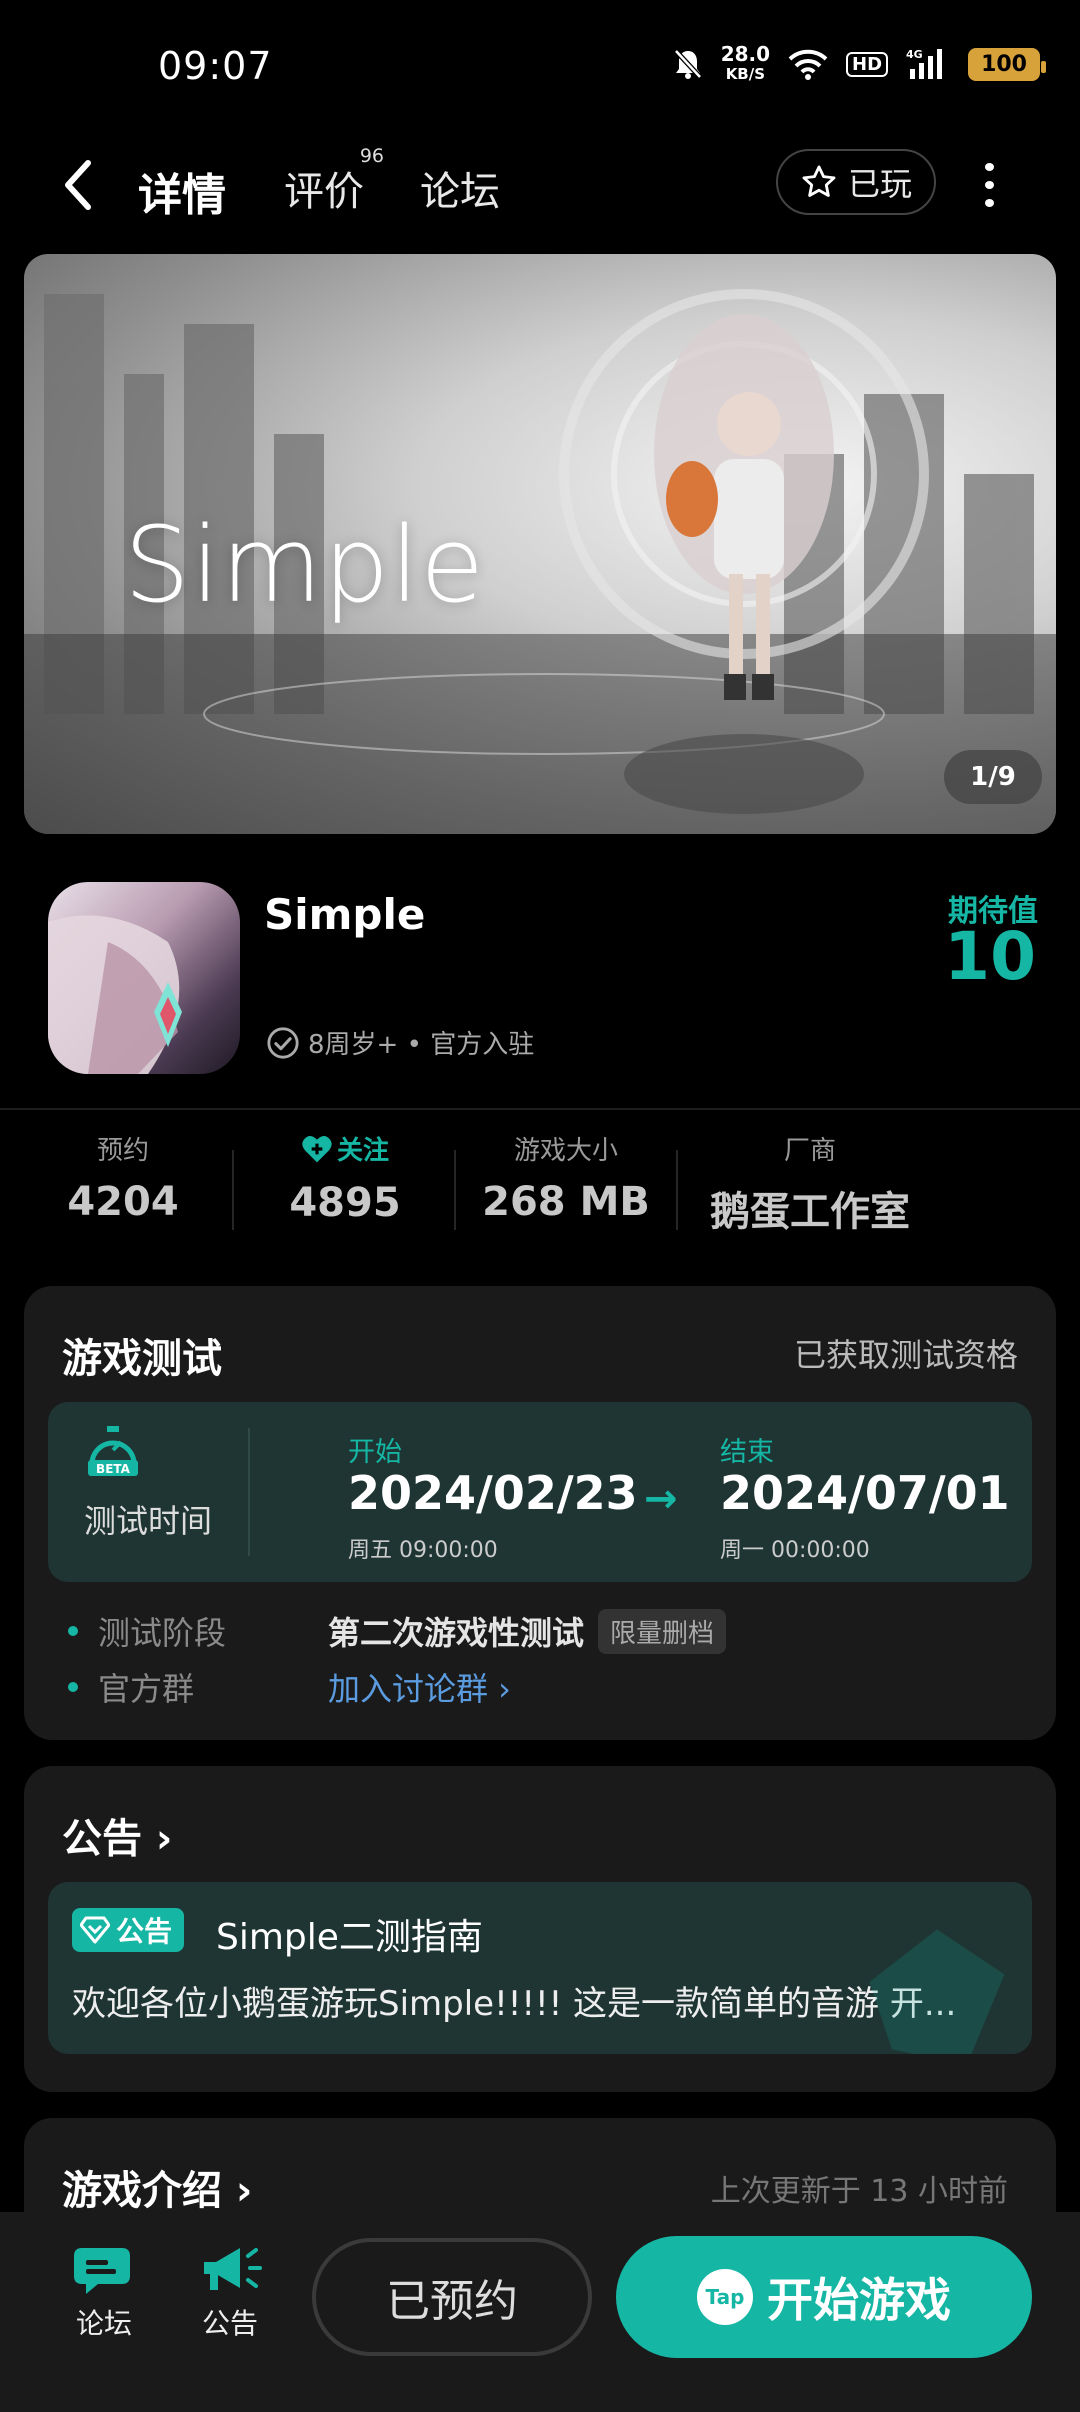  Describe the element at coordinates (117, 1835) in the screenshot. I see `notice-card-title: 公告 ›` at that location.